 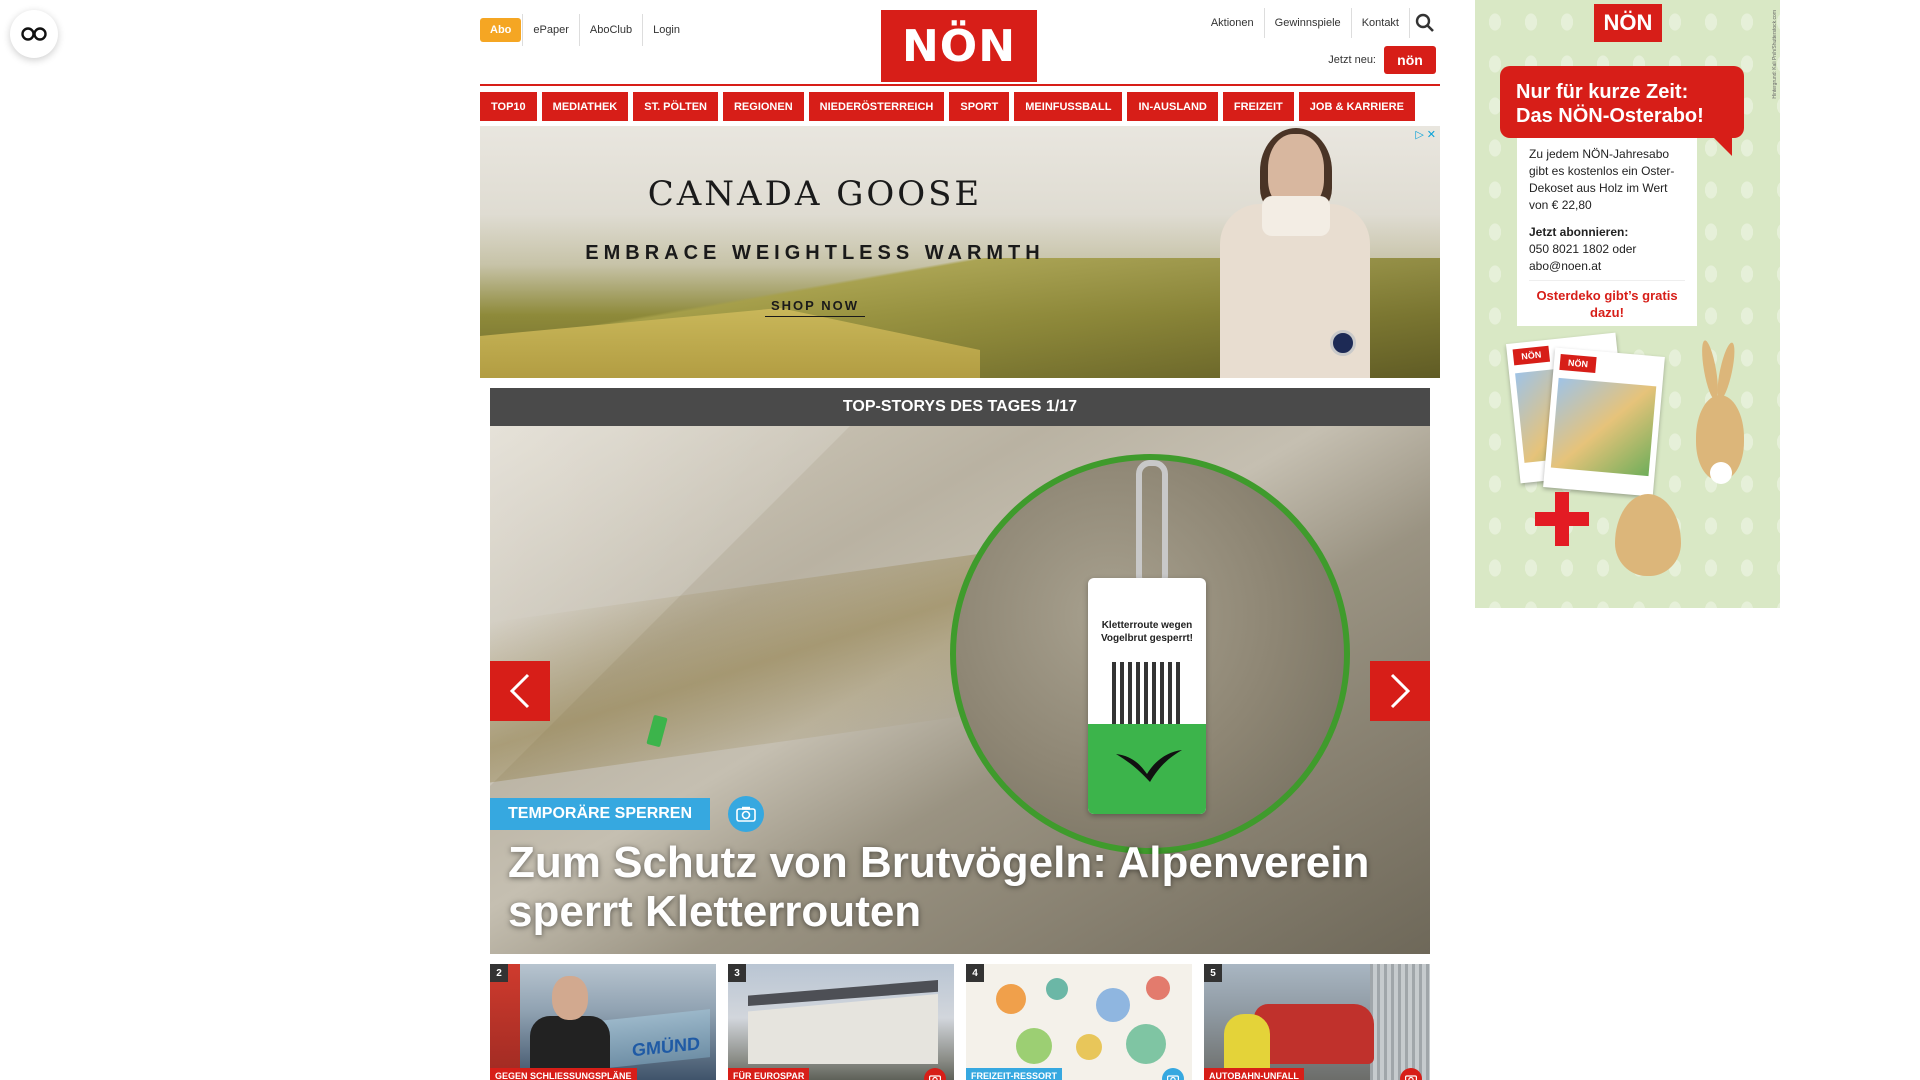 What do you see at coordinates (603, 1022) in the screenshot?
I see `story-card: 2 GMÜND GEGEN SCHLIESSUNGSPLÄNE` at bounding box center [603, 1022].